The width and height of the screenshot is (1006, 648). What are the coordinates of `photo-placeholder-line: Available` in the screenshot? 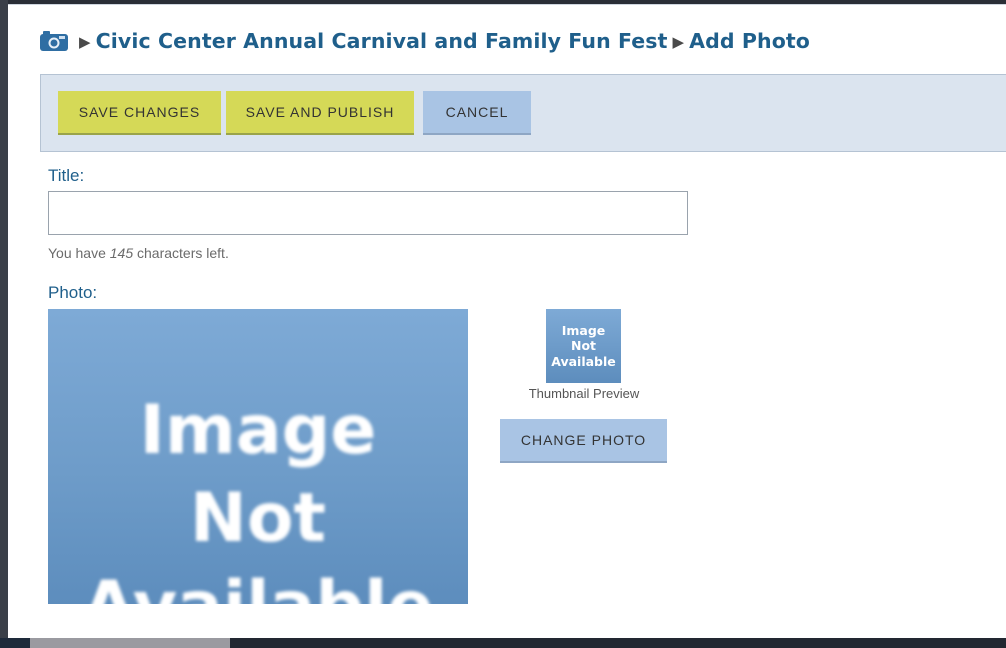 It's located at (258, 583).